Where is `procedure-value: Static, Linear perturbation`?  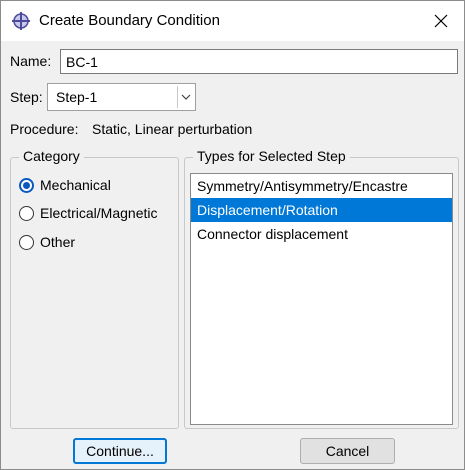
procedure-value: Static, Linear perturbation is located at coordinates (172, 129).